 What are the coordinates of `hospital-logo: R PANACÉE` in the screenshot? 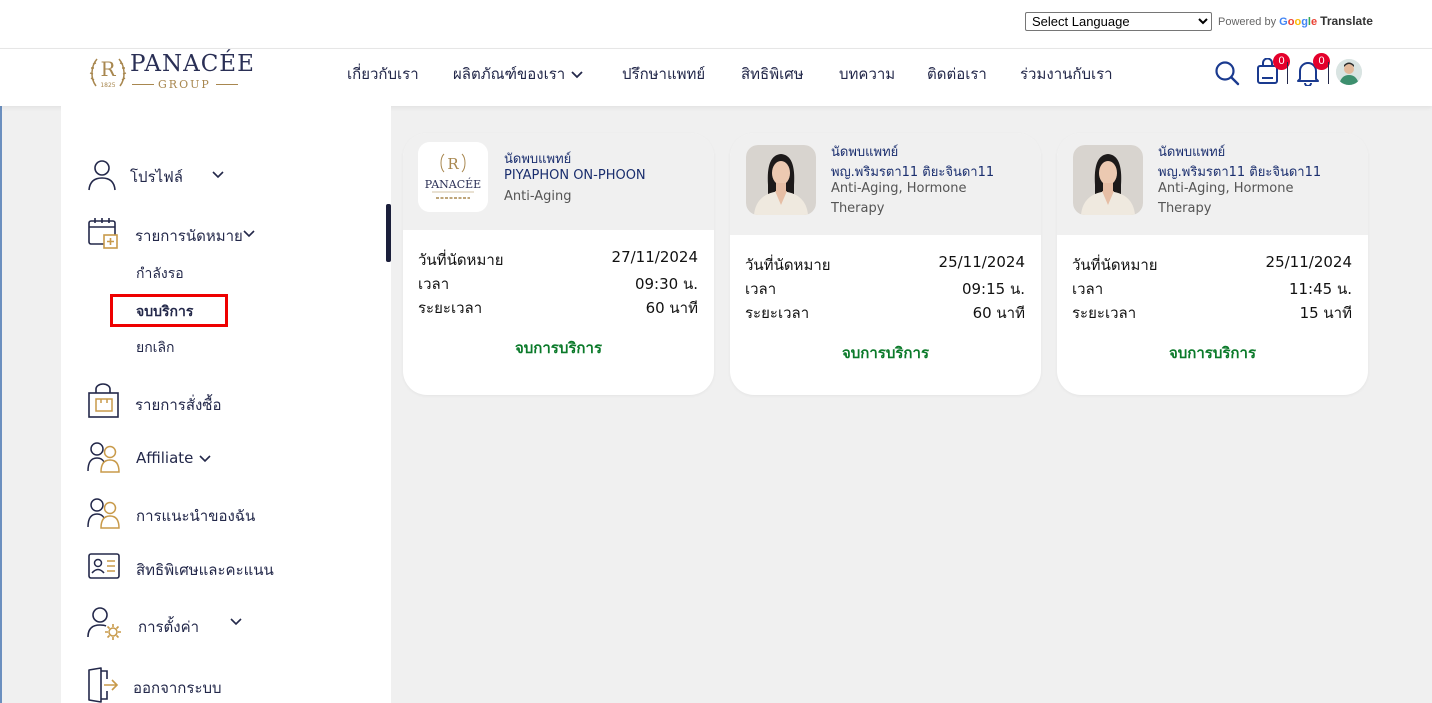 It's located at (453, 177).